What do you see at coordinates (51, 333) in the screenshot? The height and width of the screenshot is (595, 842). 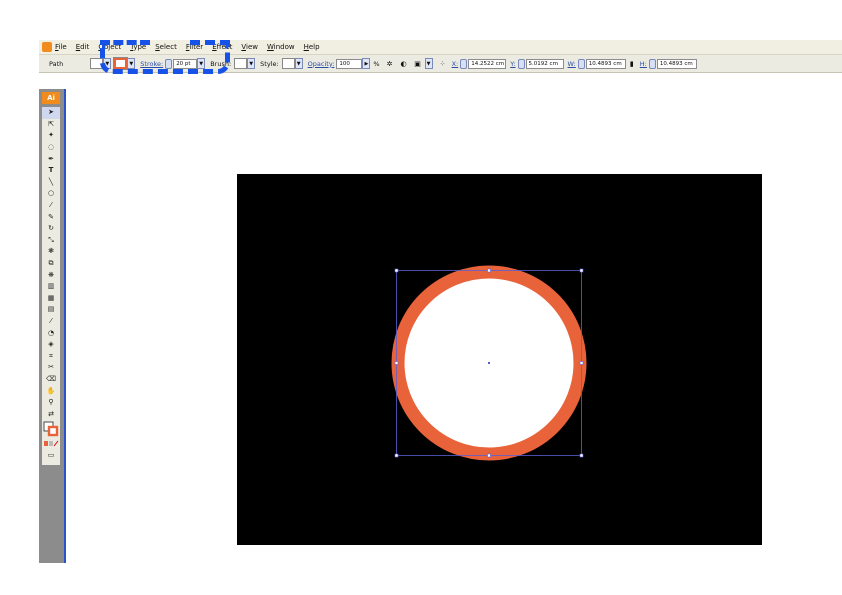 I see `blend-tool-icon: ◔` at bounding box center [51, 333].